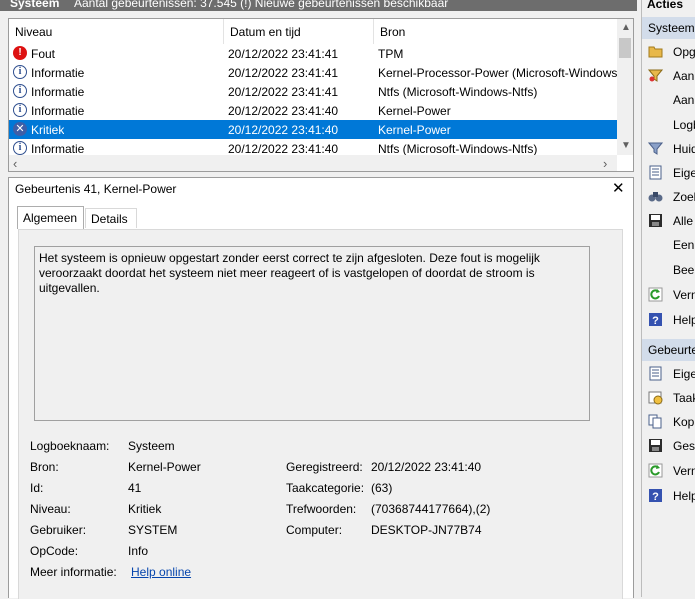 The height and width of the screenshot is (599, 695). Describe the element at coordinates (668, 398) in the screenshot. I see `action-item: Taak` at that location.